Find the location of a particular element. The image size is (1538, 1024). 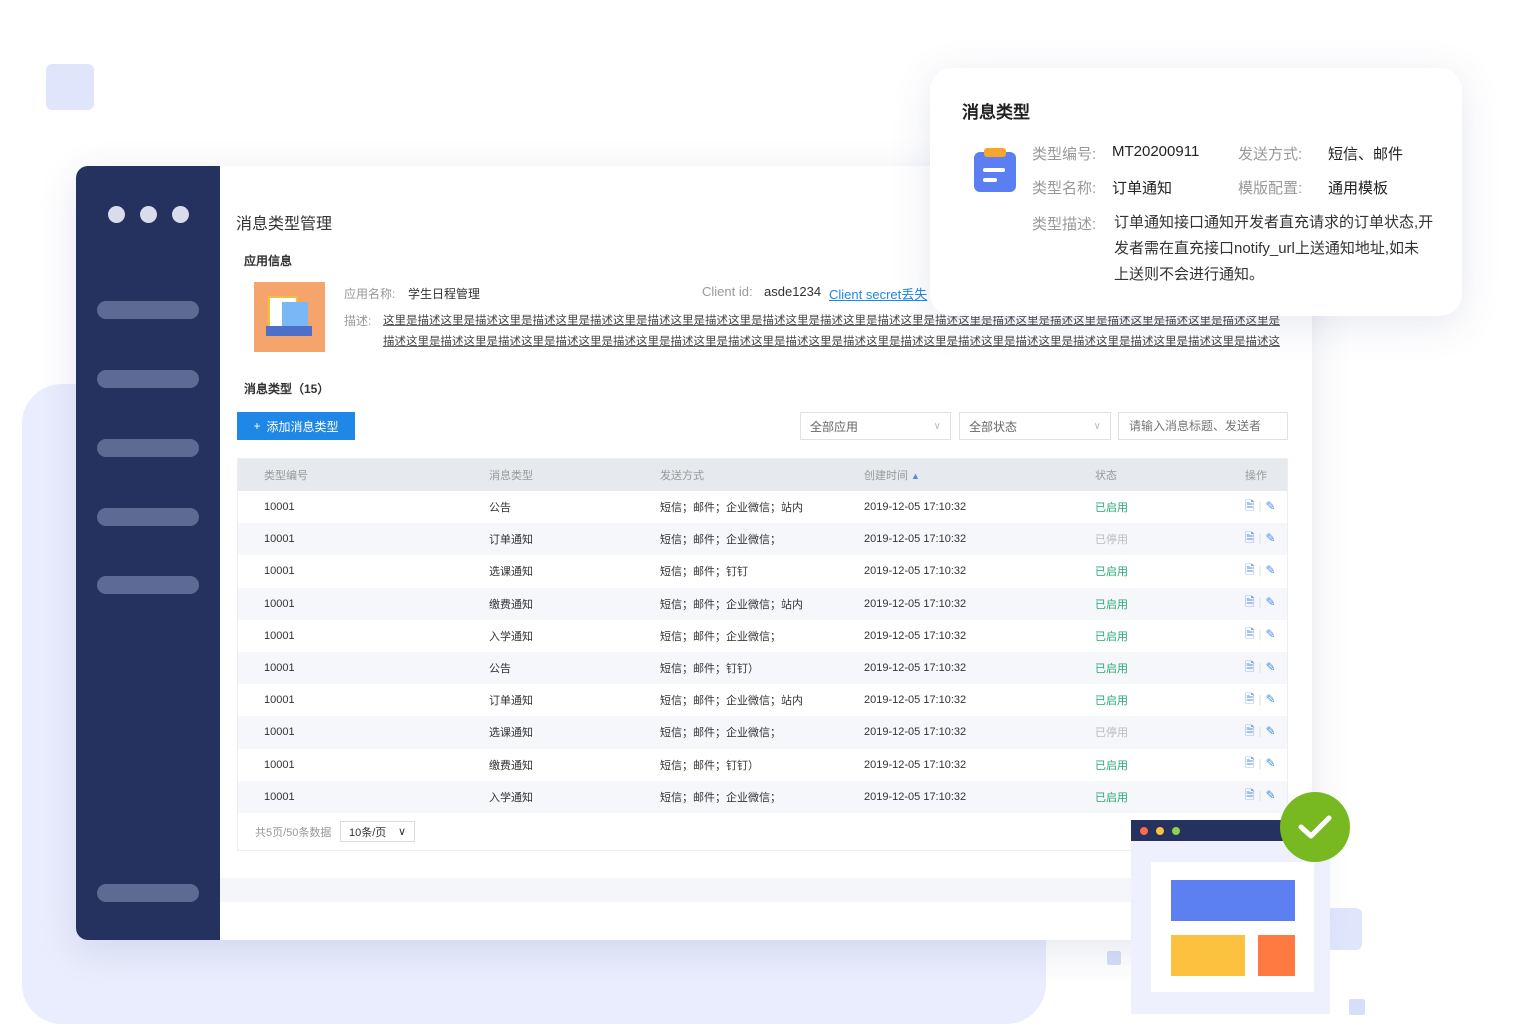

type-desc-label: 类型描述: is located at coordinates (1064, 224).